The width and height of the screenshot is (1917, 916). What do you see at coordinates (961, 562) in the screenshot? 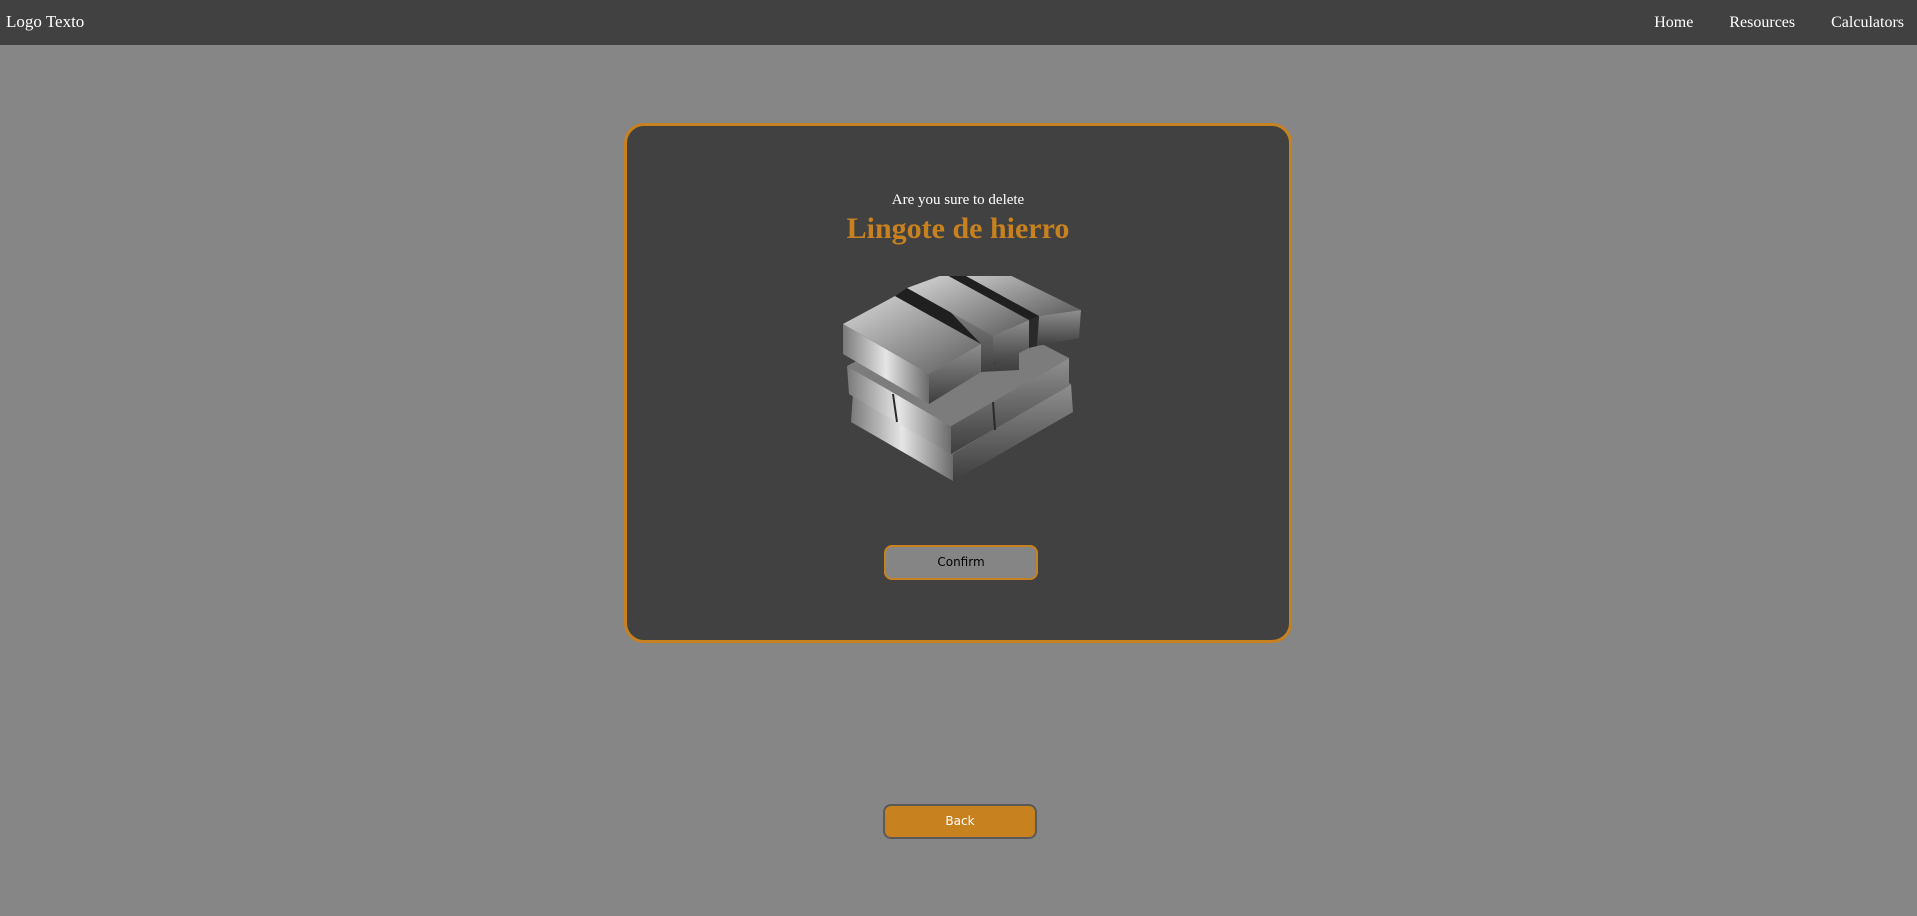
I see `confirm-button: Confirm` at bounding box center [961, 562].